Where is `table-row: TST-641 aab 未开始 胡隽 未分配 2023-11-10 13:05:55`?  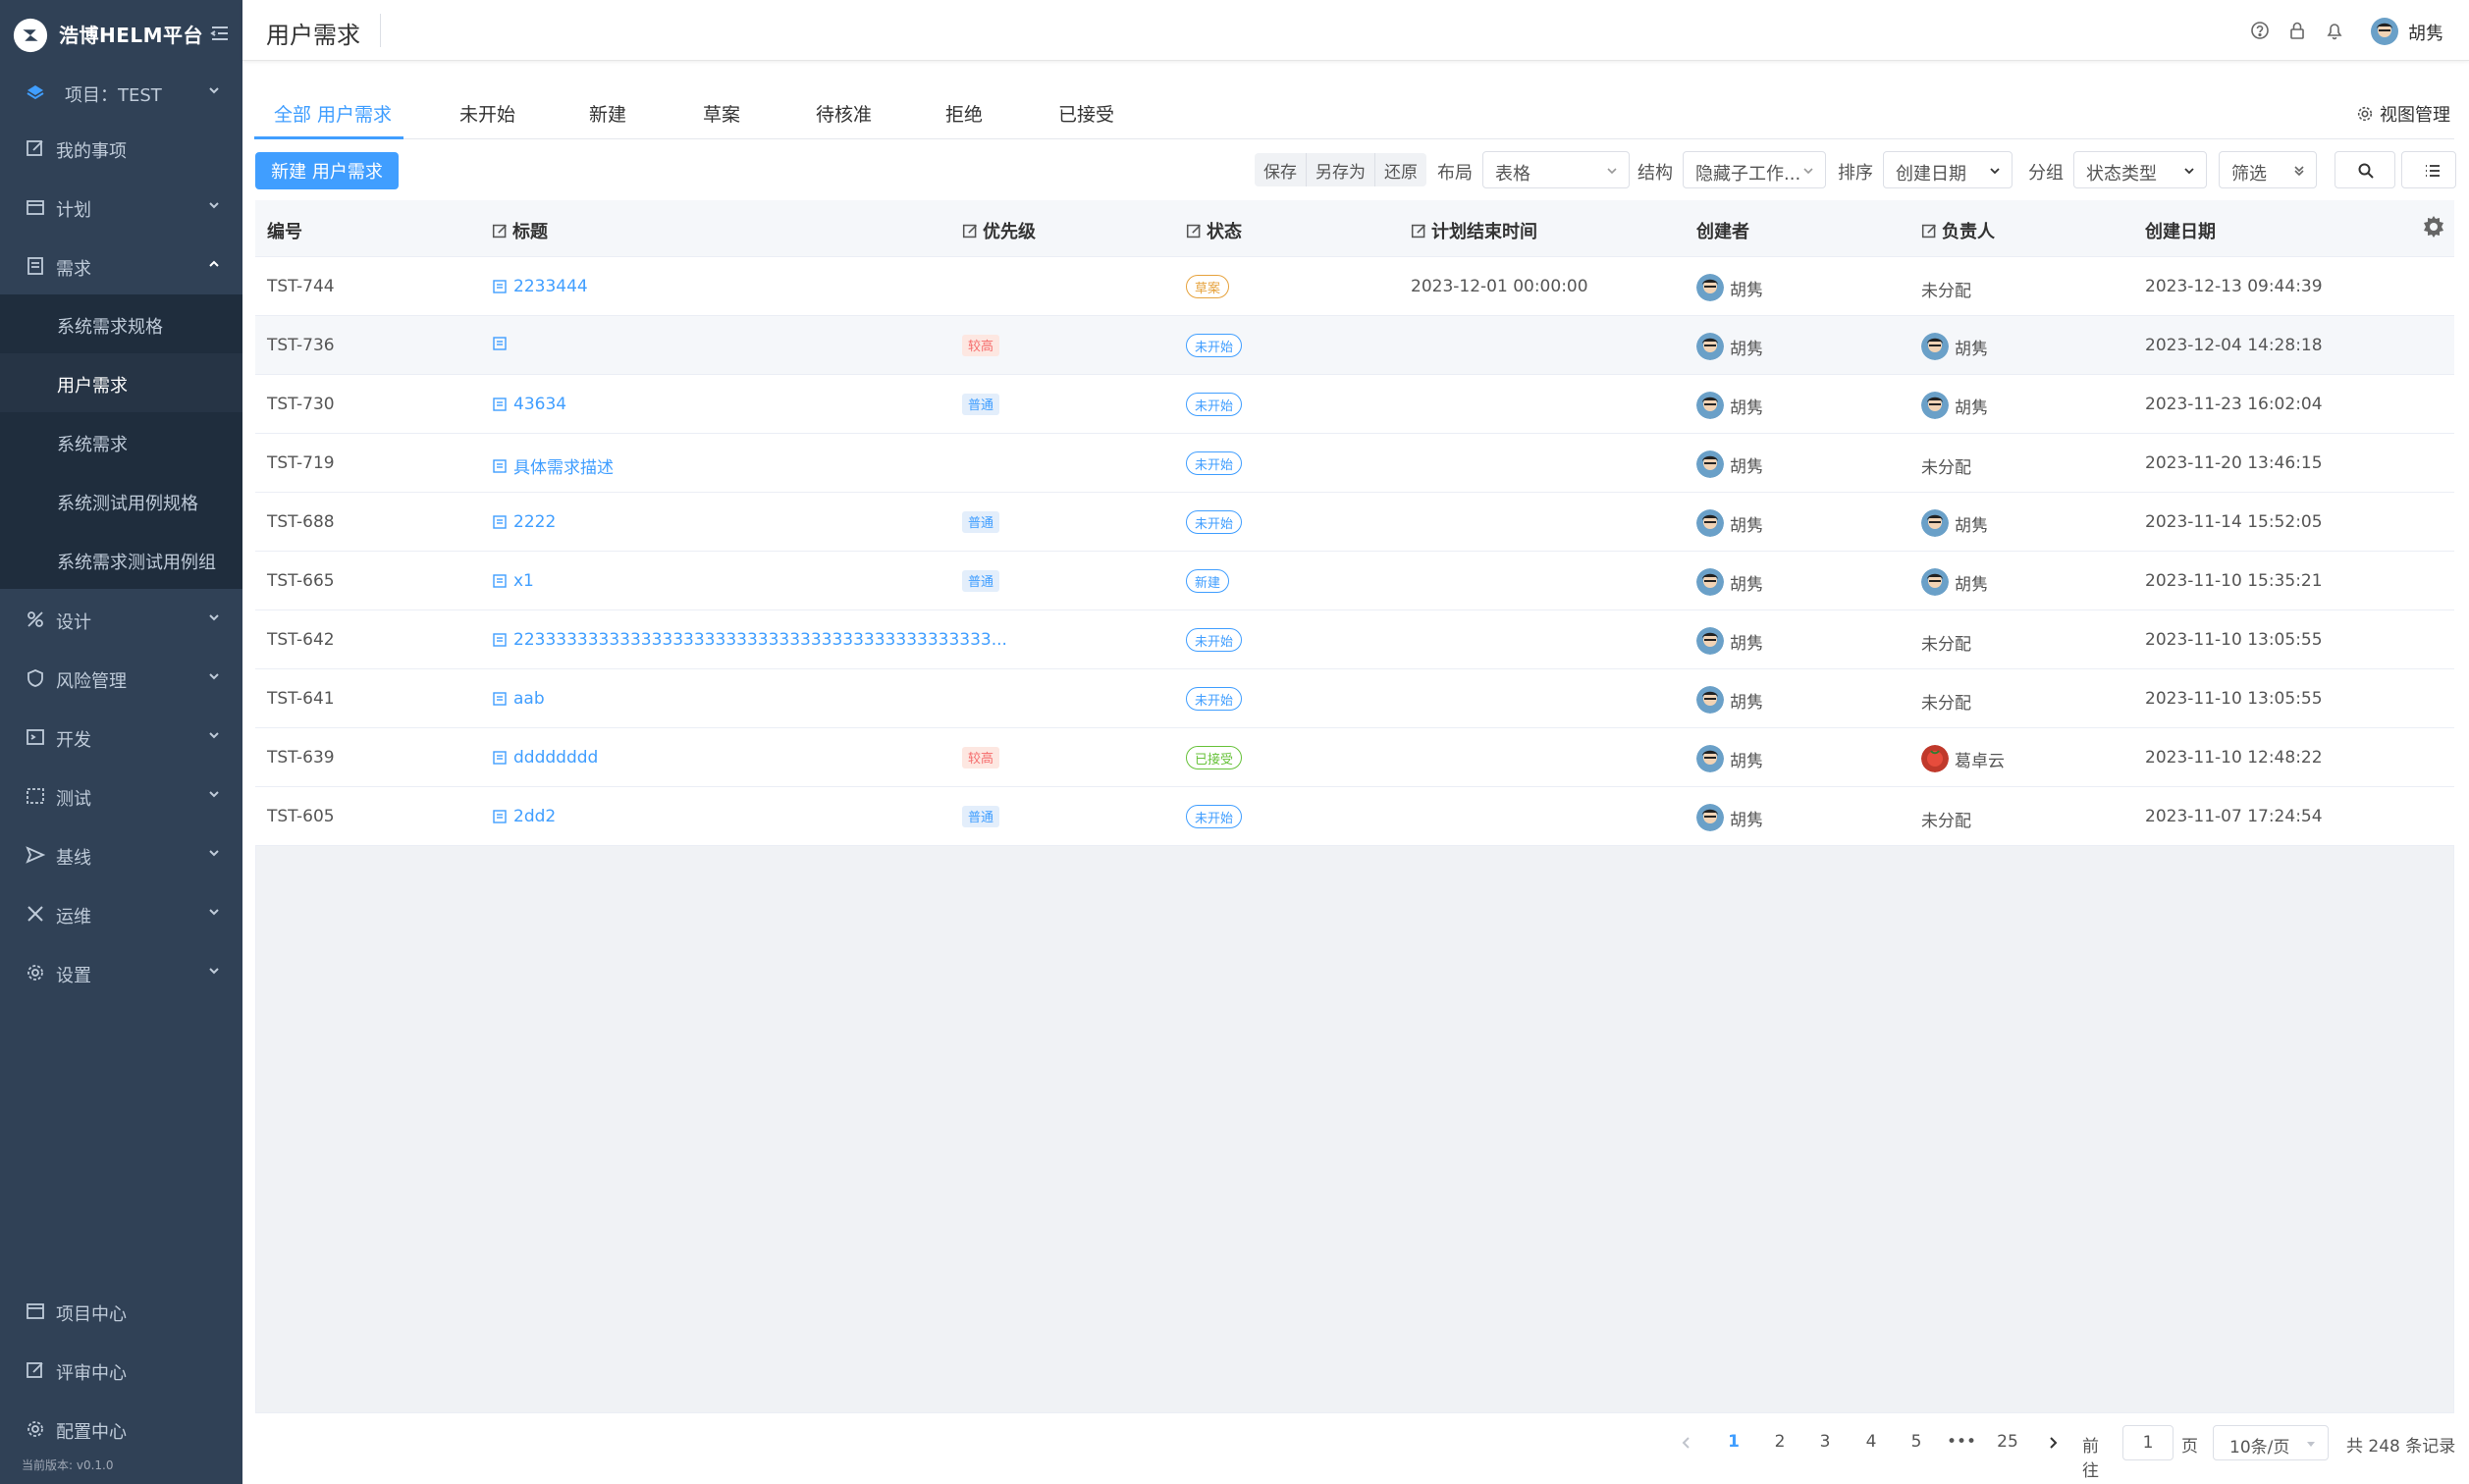 table-row: TST-641 aab 未开始 胡隽 未分配 2023-11-10 13:05:55 is located at coordinates (1354, 698).